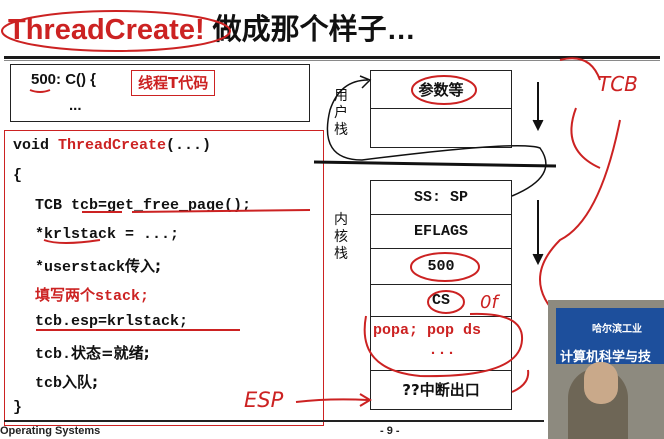 The height and width of the screenshot is (439, 664). What do you see at coordinates (444, 90) in the screenshot?
I see `params-circle-mark` at bounding box center [444, 90].